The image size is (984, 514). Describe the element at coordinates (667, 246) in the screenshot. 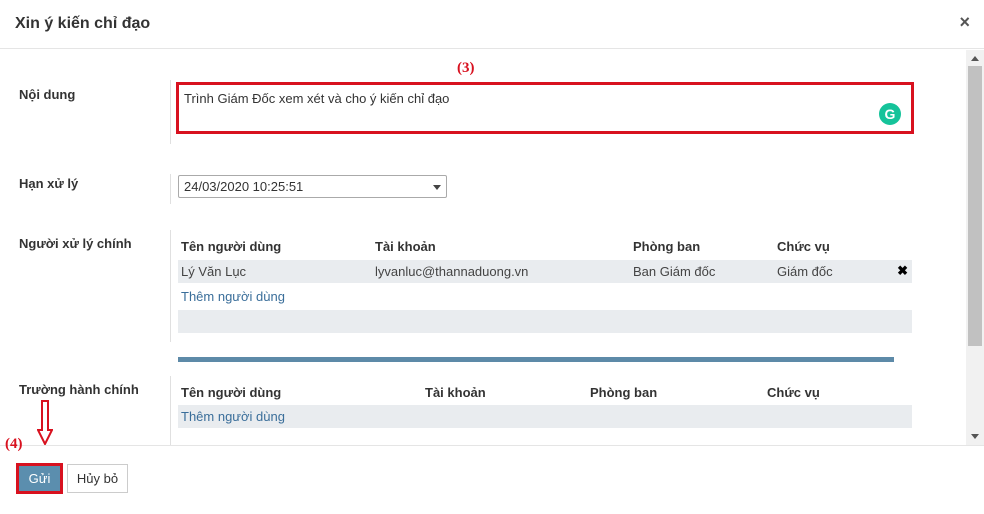

I see `main-header-department: Phòng ban` at that location.